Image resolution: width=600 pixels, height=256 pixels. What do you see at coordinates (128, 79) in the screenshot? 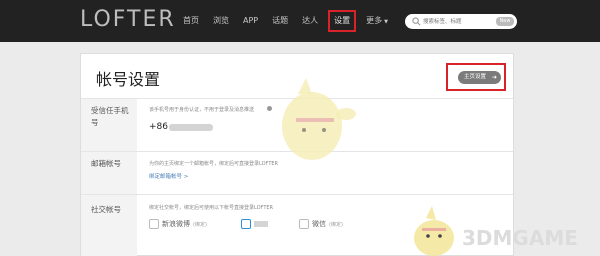
I see `page-title: 帐号设置` at bounding box center [128, 79].